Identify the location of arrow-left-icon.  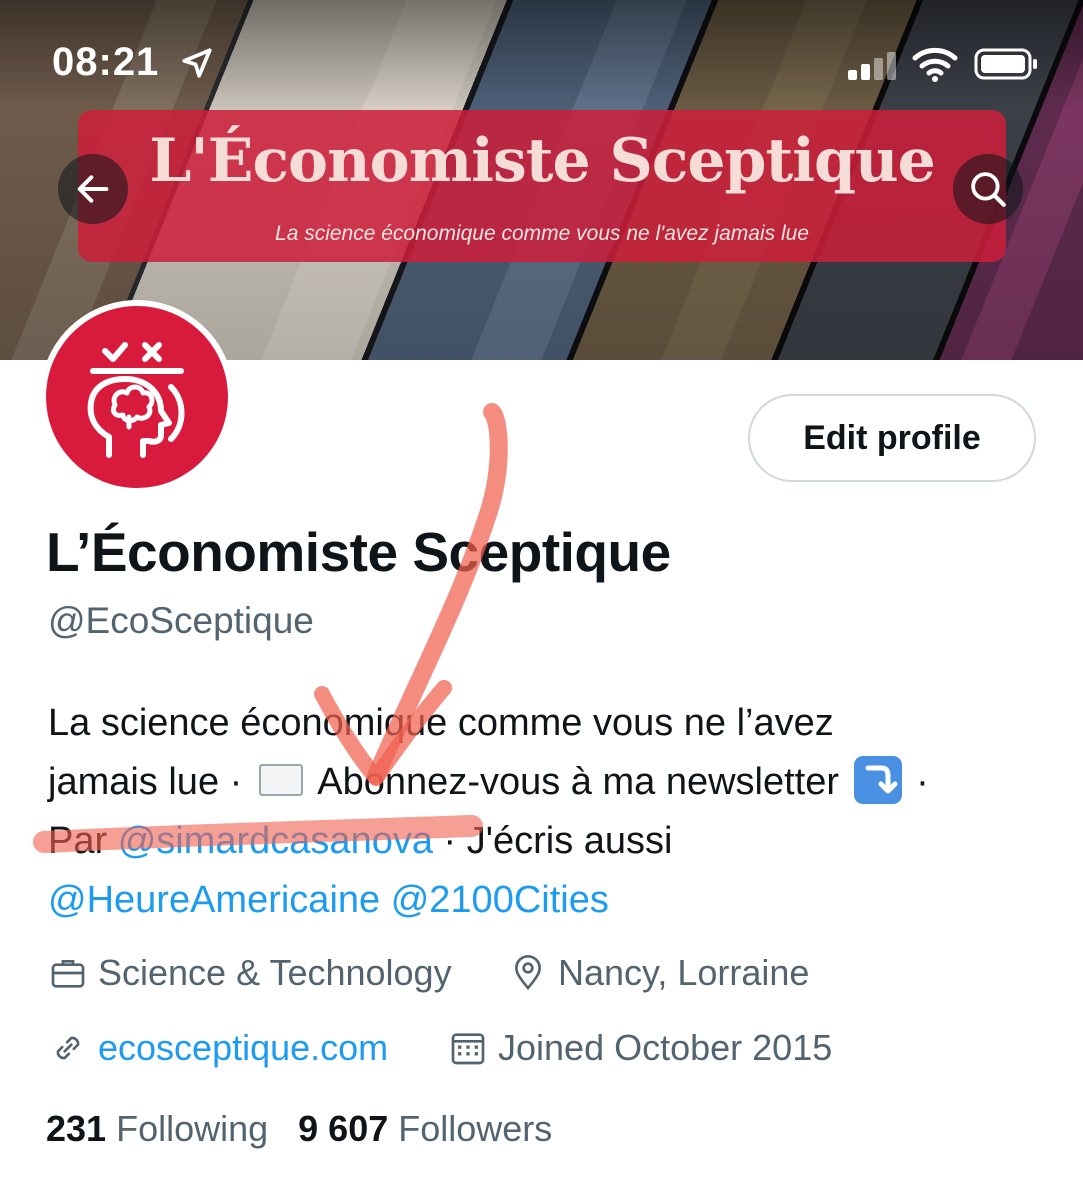
(93, 189).